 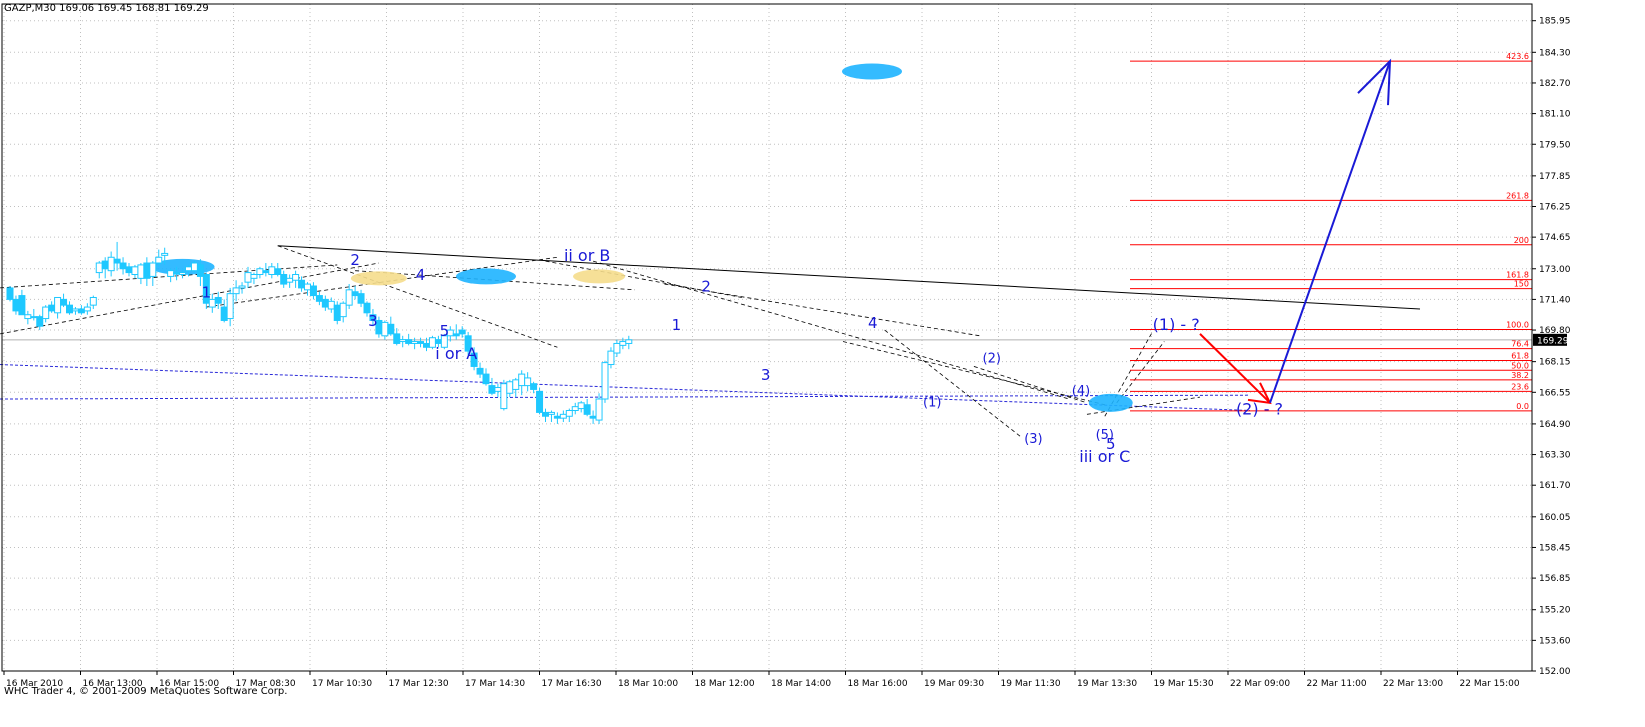 What do you see at coordinates (1081, 391) in the screenshot?
I see `wave-label: (4)` at bounding box center [1081, 391].